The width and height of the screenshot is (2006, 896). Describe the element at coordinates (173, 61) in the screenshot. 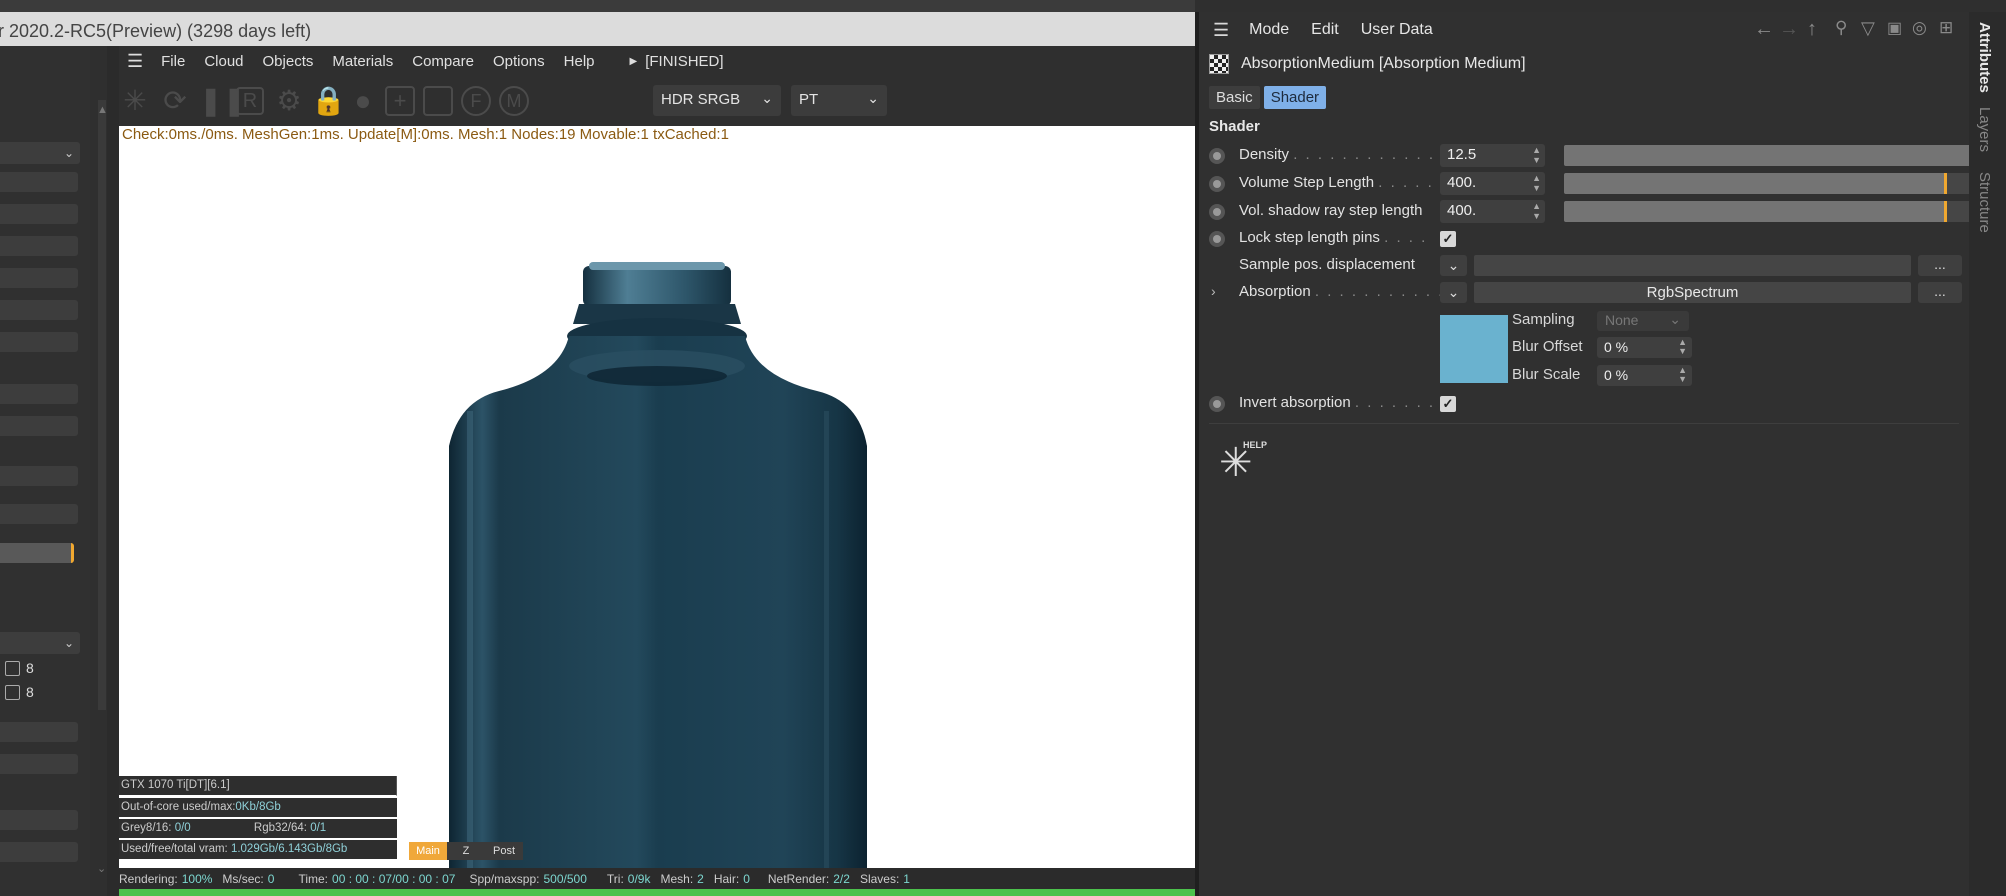

I see `menu-file: File` at that location.